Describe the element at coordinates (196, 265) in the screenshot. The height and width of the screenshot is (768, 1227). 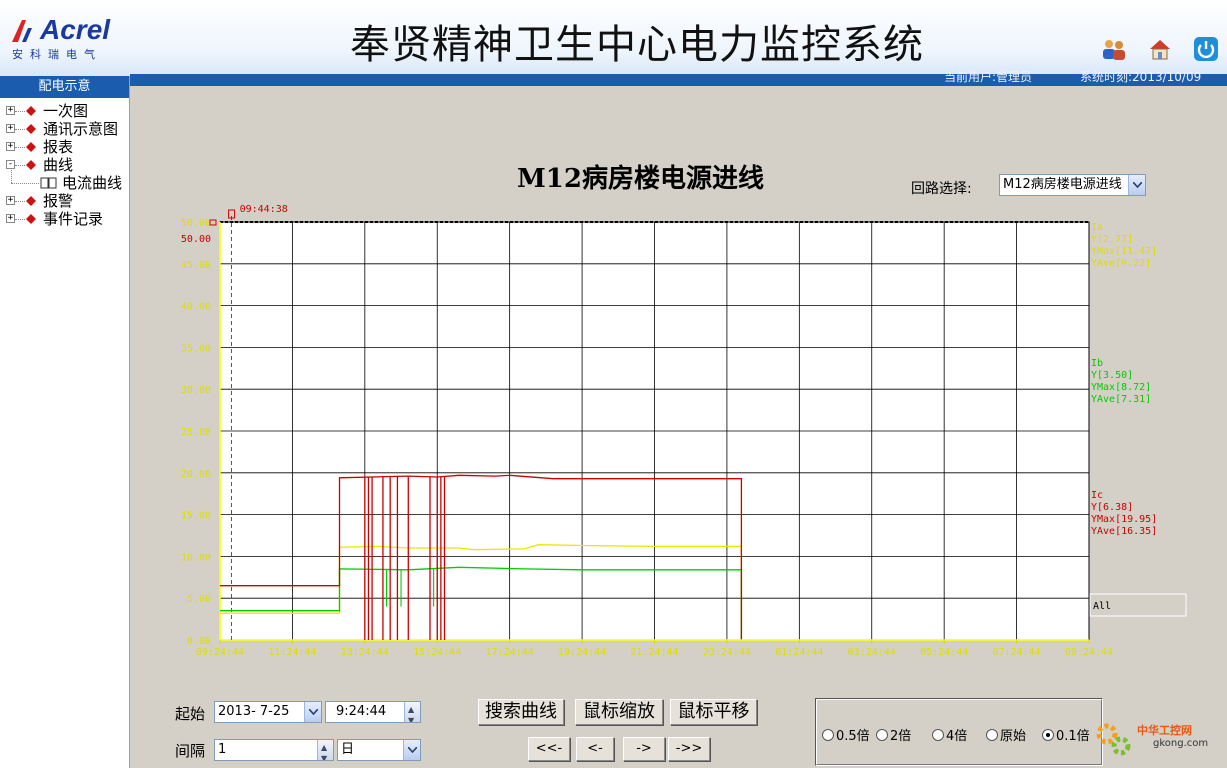
I see `y-tick-label: 45.00` at that location.